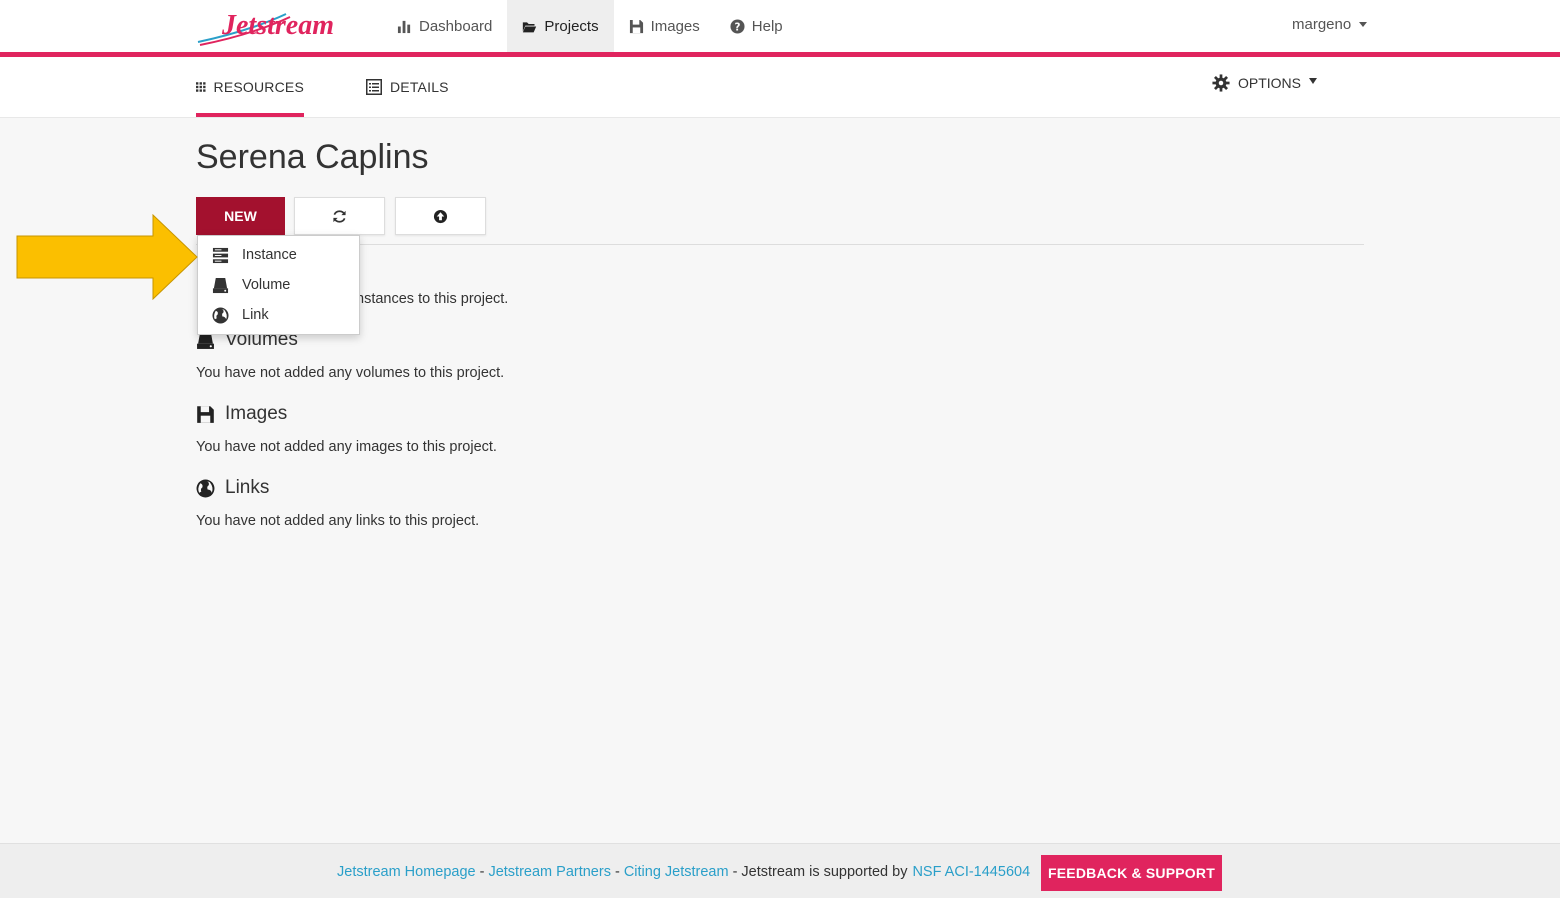  What do you see at coordinates (258, 87) in the screenshot?
I see `tab-resources-label: RESOURCES` at bounding box center [258, 87].